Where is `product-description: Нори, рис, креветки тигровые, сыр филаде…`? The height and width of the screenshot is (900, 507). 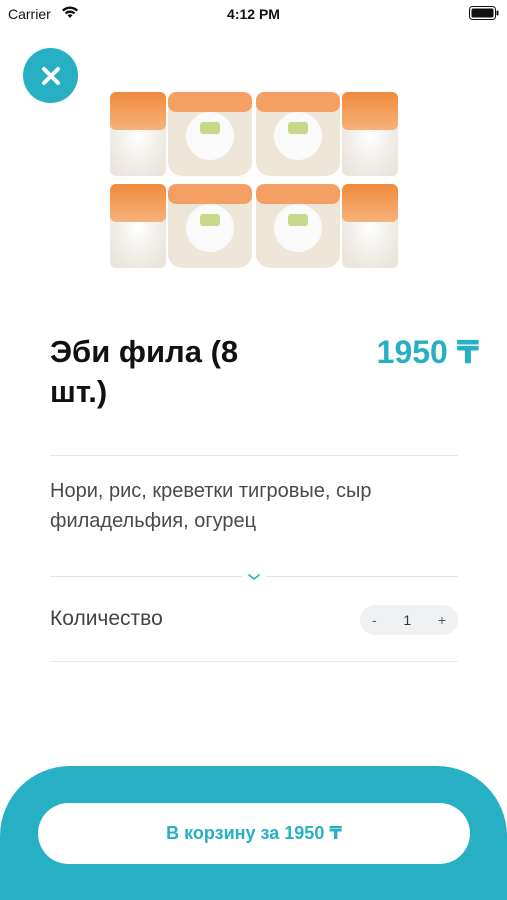
product-description: Нори, рис, креветки тигровые, сыр филаде… is located at coordinates (211, 506).